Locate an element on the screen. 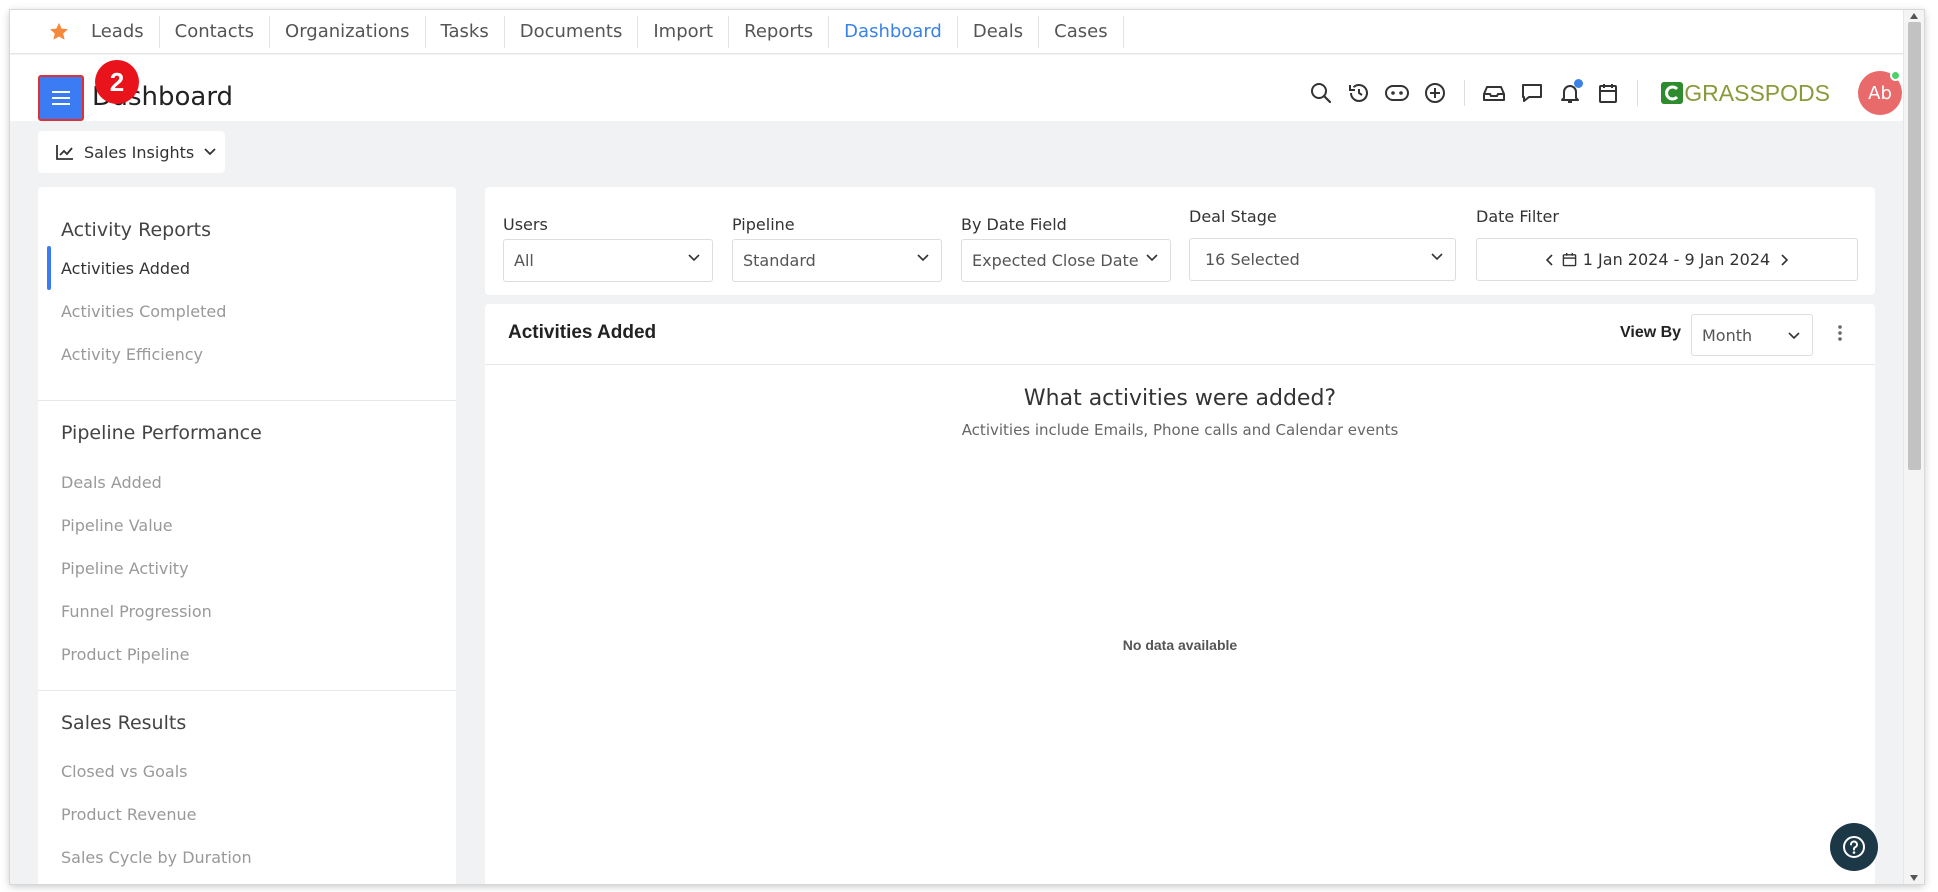  inbox-icon is located at coordinates (1494, 93).